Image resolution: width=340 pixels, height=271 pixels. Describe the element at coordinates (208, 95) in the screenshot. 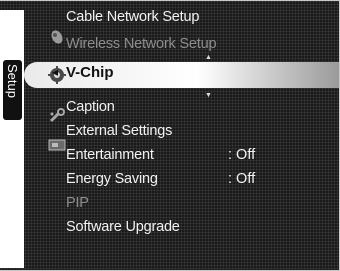

I see `scroll-down-icon: ▼` at that location.